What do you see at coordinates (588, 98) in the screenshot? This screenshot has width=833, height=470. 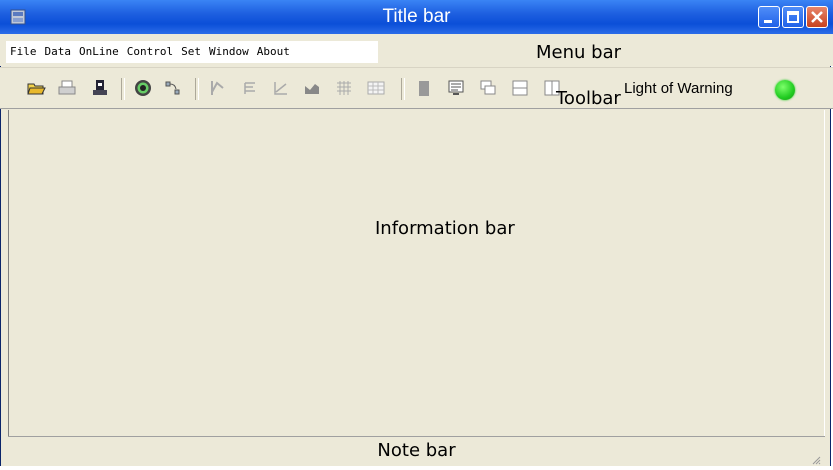 I see `toolbar-caption: Toolbar` at bounding box center [588, 98].